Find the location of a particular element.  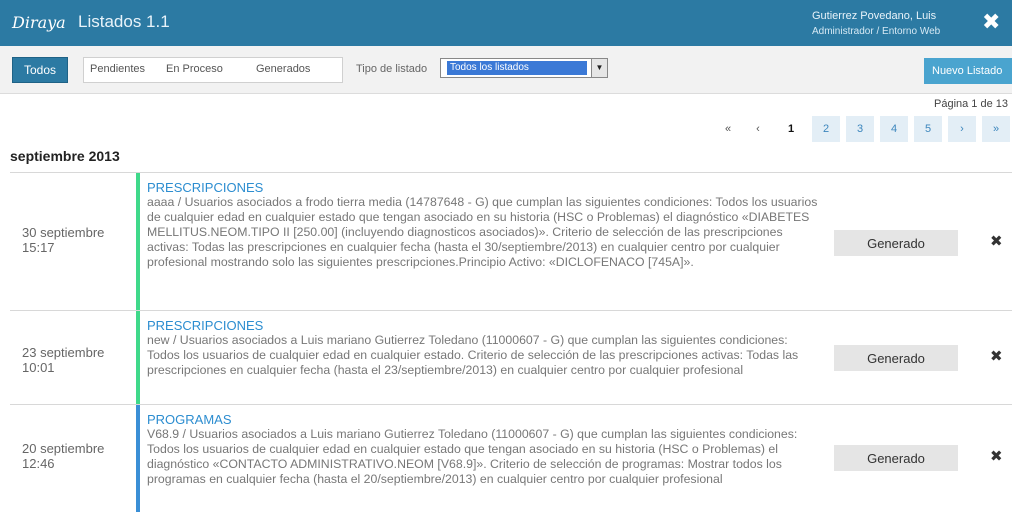

page-2-button: 2 is located at coordinates (826, 129).